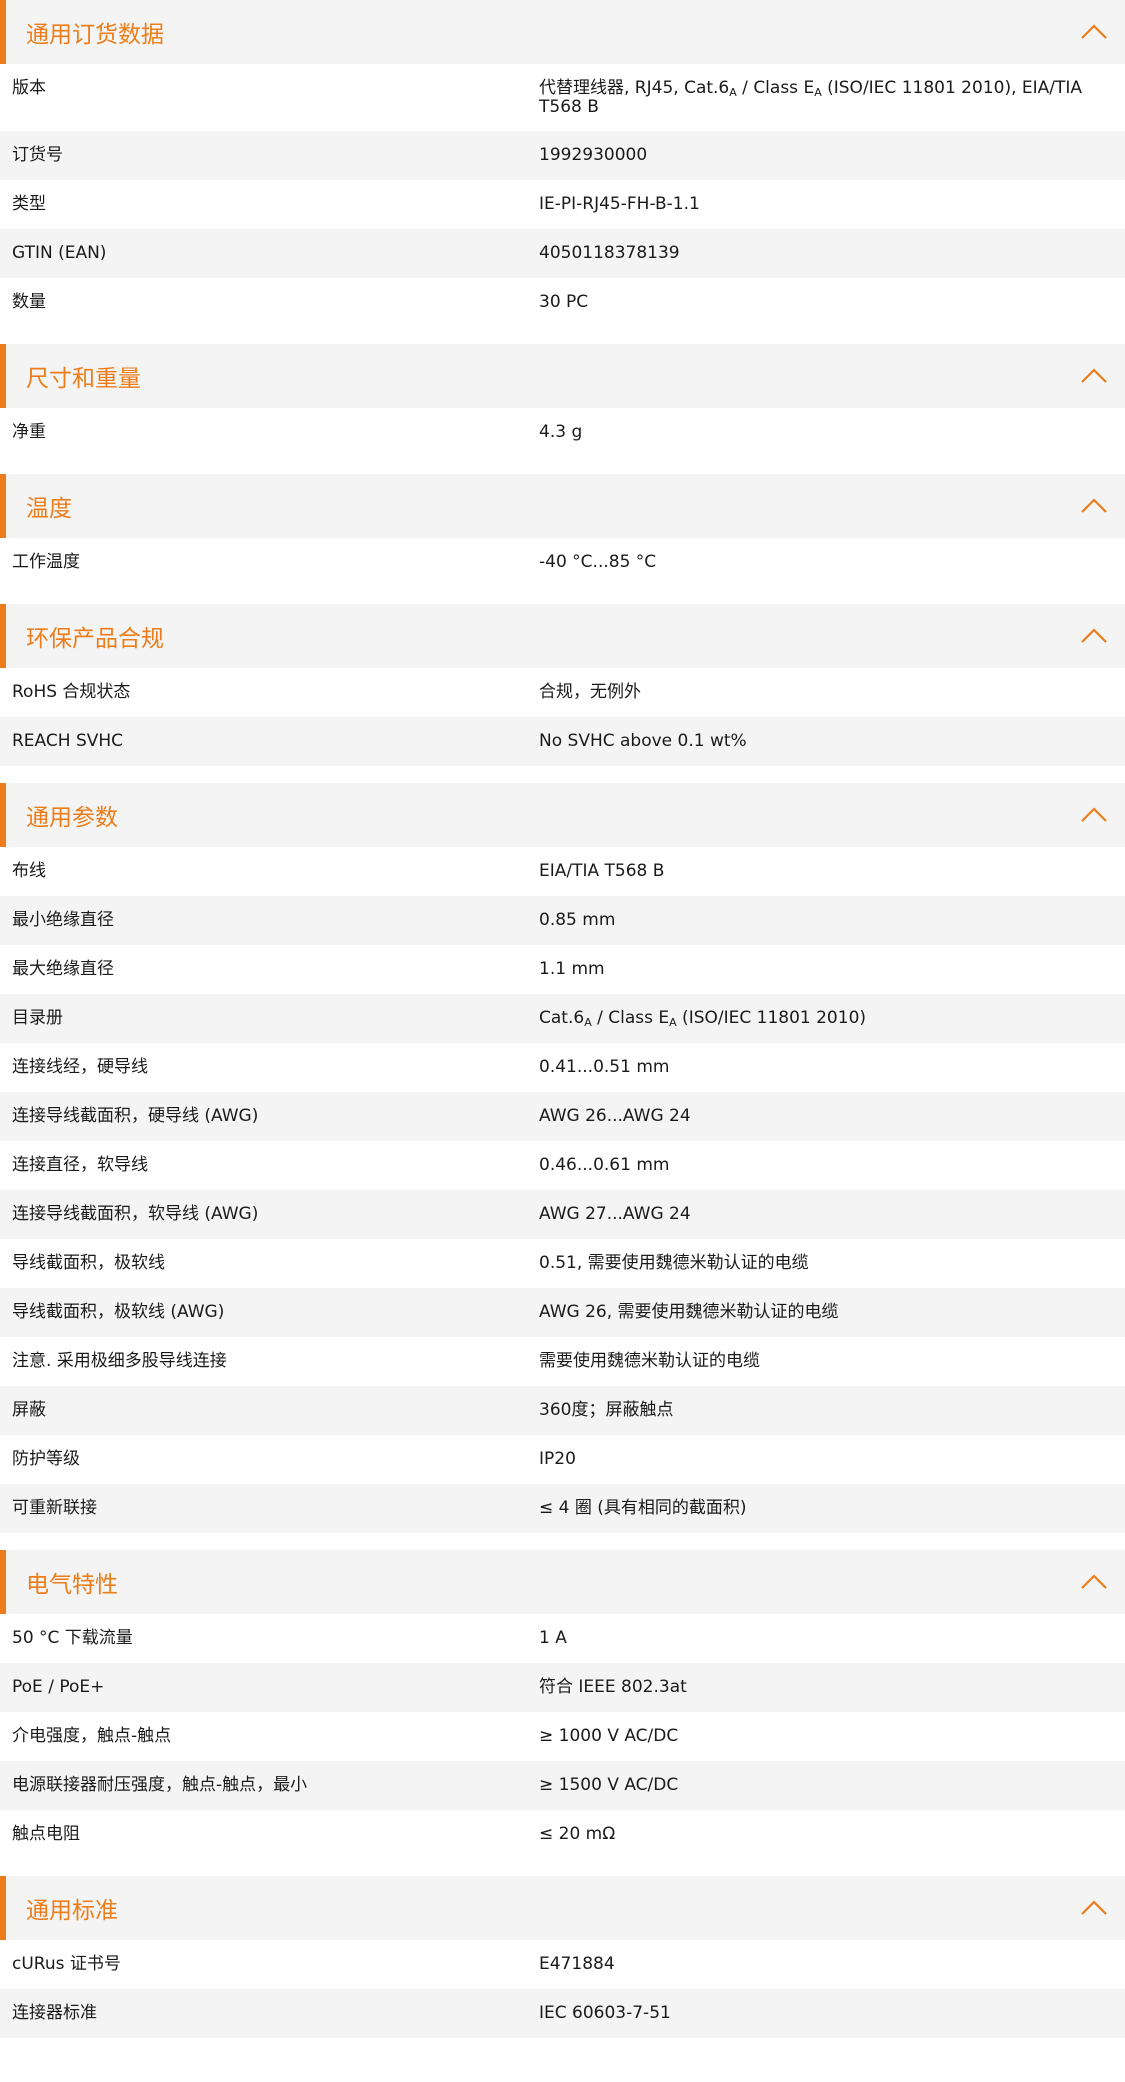 This screenshot has height=2082, width=1125. I want to click on section-title: 电气特性, so click(72, 1585).